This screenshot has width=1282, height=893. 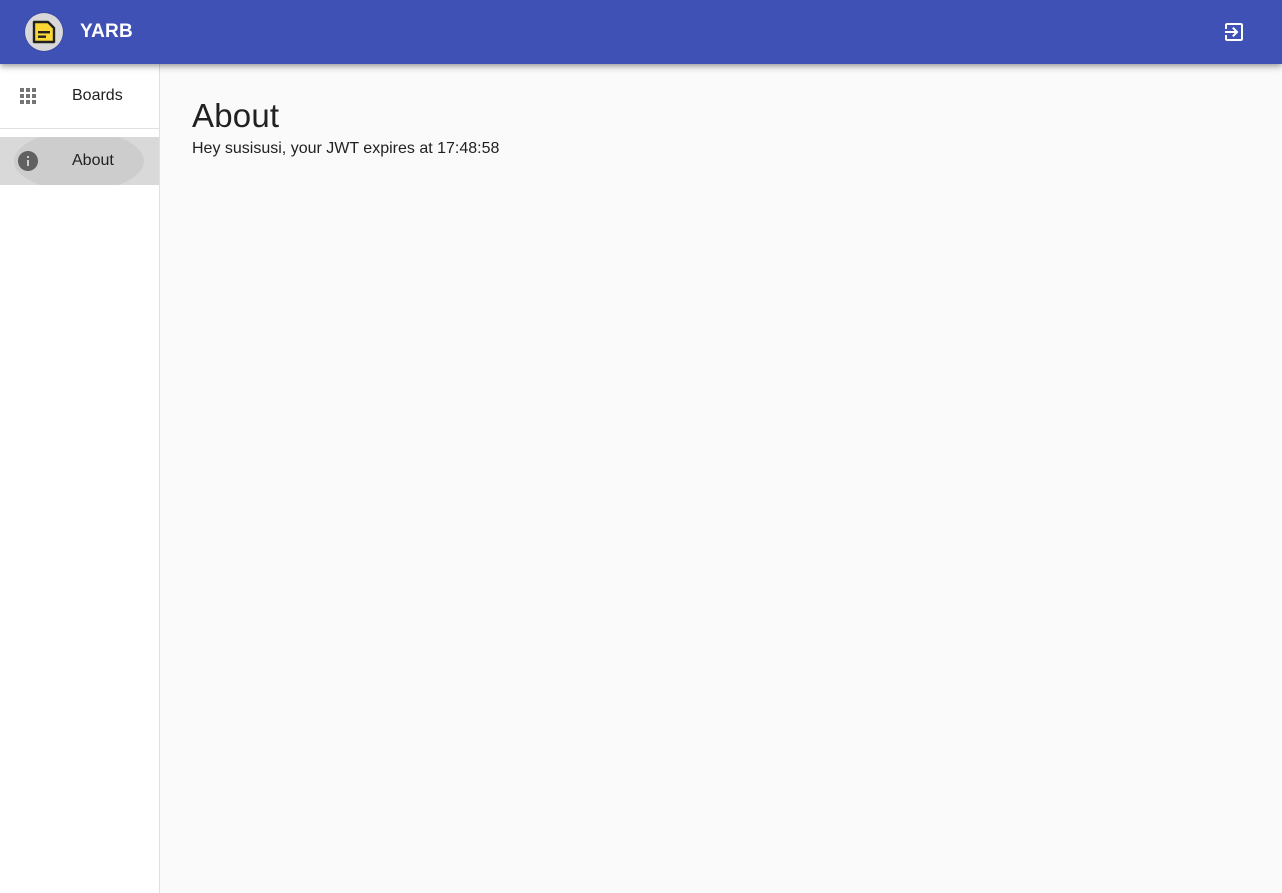 I want to click on sidebar-item-boards: Boards, so click(x=79, y=96).